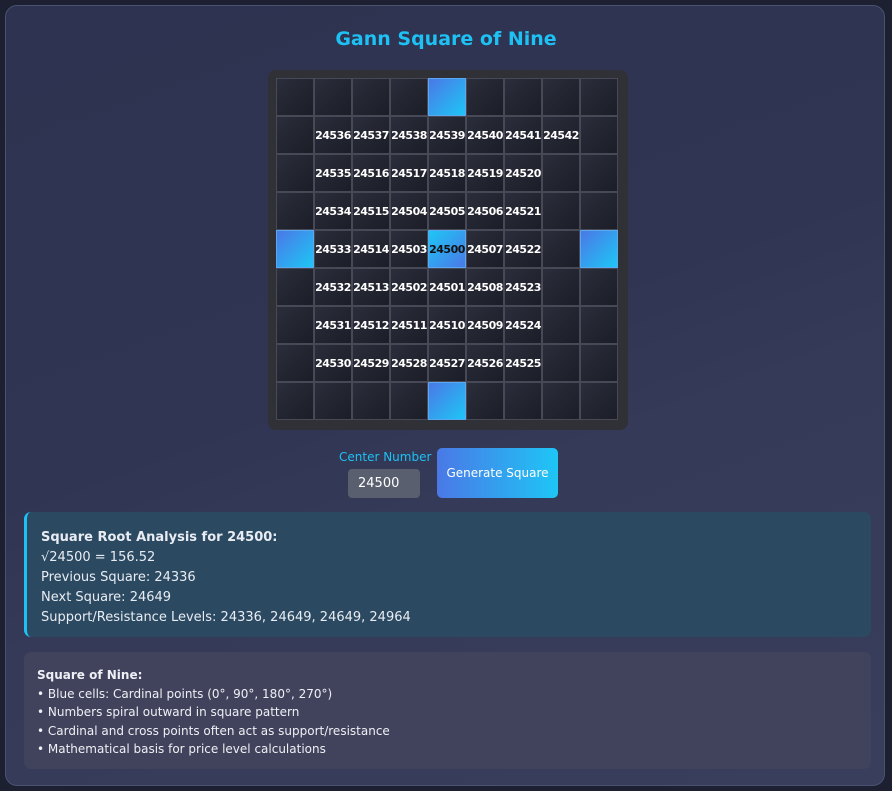 The image size is (892, 791). I want to click on grid-cell: 24504, so click(409, 211).